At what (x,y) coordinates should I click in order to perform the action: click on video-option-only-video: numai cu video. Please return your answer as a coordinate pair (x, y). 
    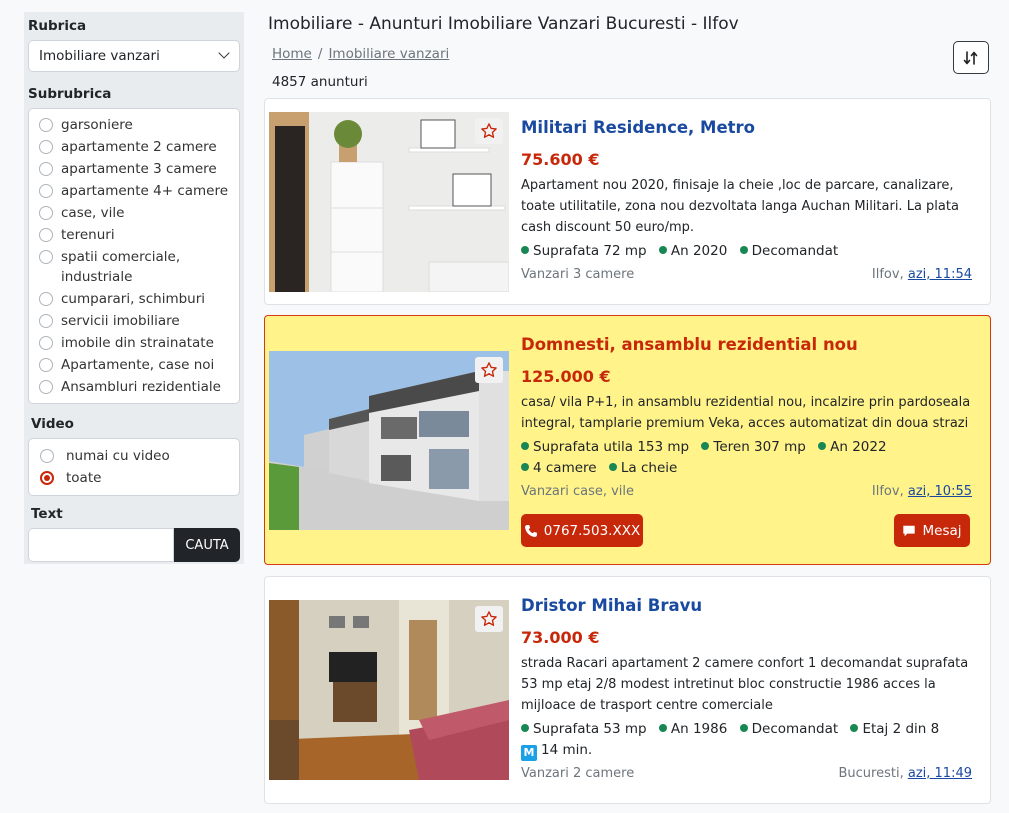
    Looking at the image, I should click on (134, 456).